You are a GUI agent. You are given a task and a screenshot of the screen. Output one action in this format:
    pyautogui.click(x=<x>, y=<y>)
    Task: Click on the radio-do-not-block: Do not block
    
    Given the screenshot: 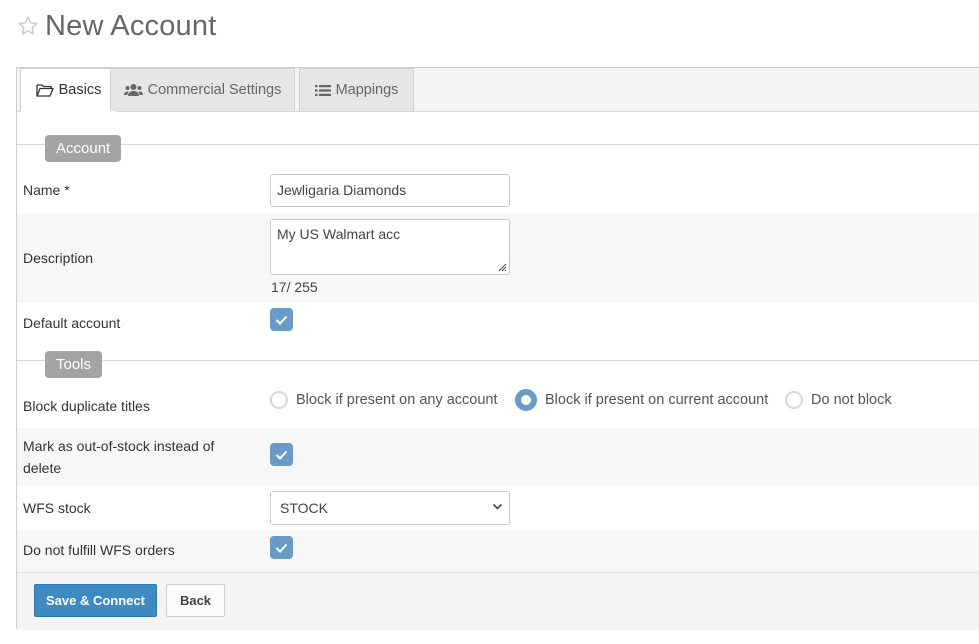 What is the action you would take?
    pyautogui.click(x=838, y=400)
    